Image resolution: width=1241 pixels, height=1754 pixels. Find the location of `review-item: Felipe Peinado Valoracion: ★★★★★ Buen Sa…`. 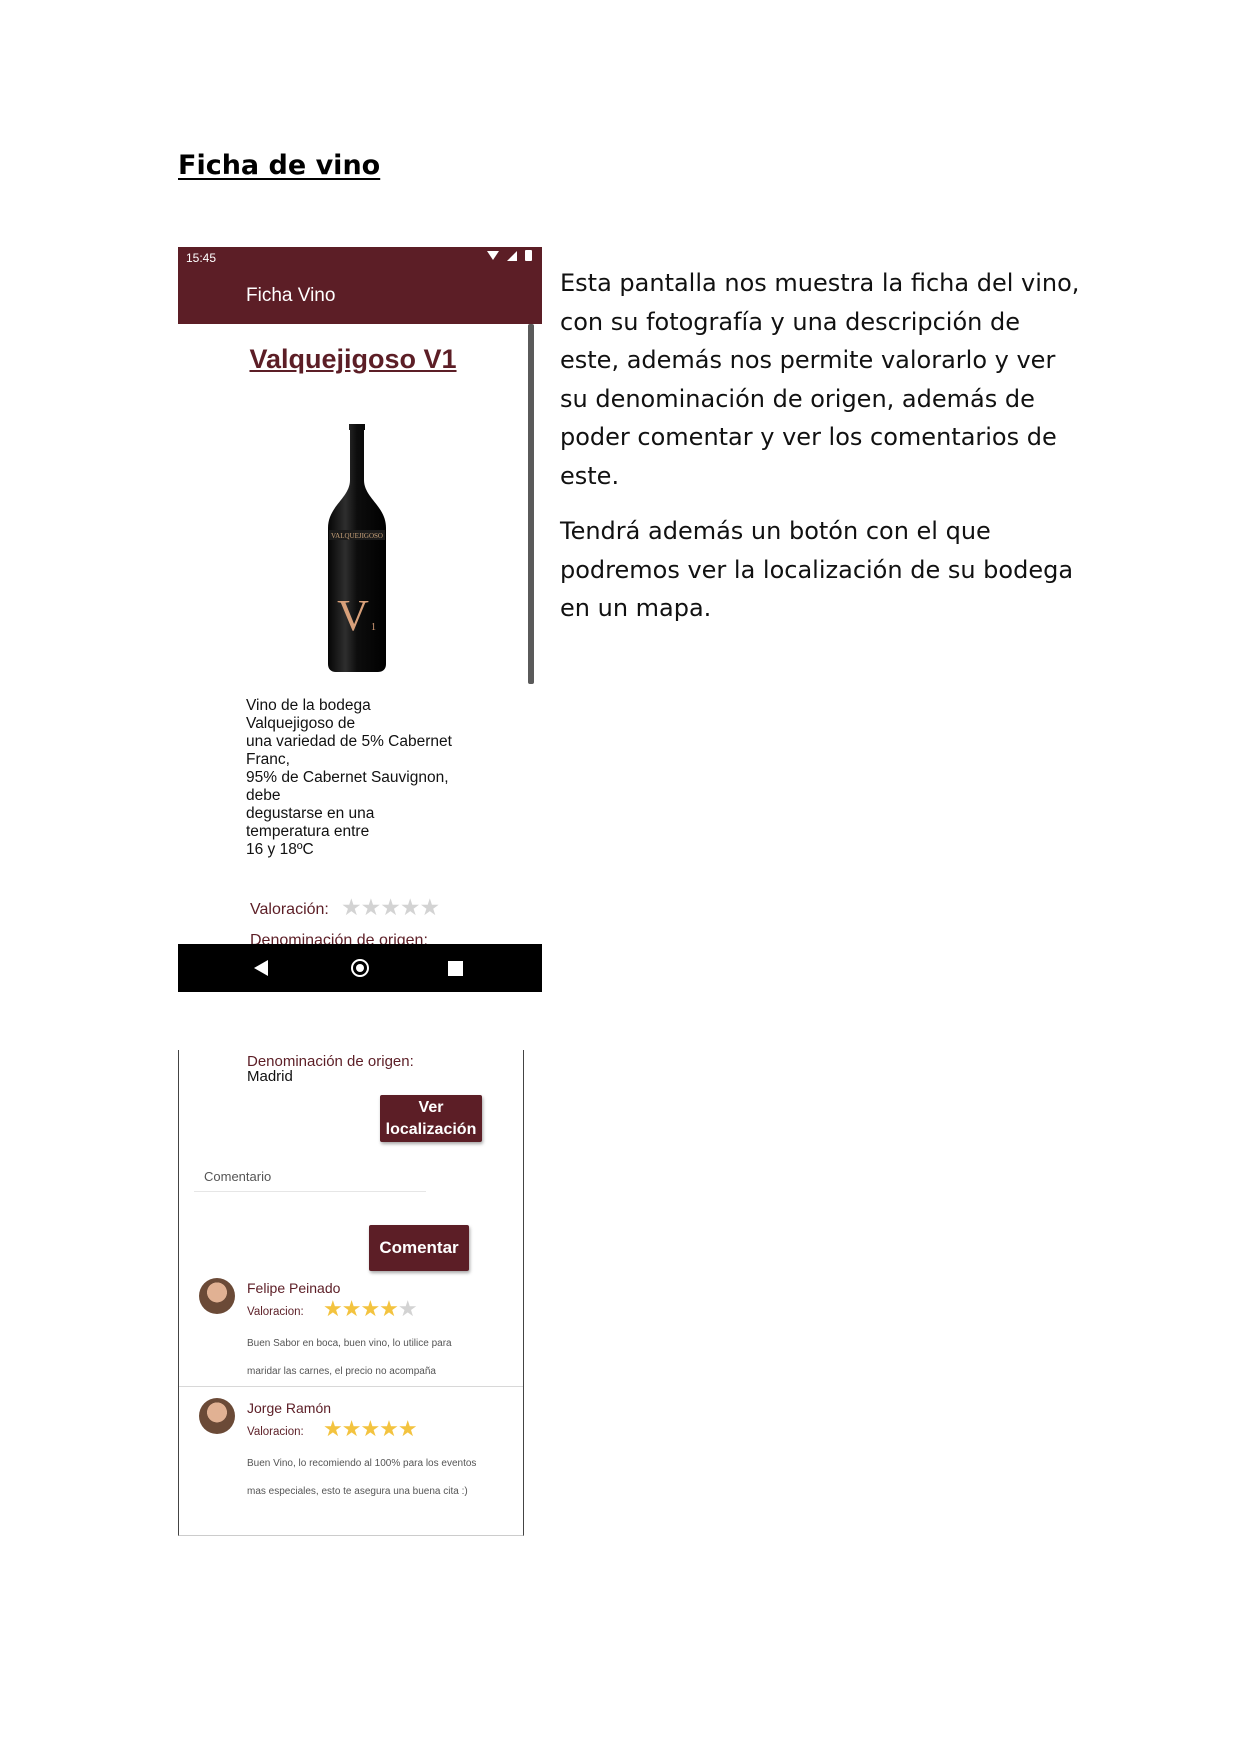

review-item: Felipe Peinado Valoracion: ★★★★★ Buen Sa… is located at coordinates (351, 1327).